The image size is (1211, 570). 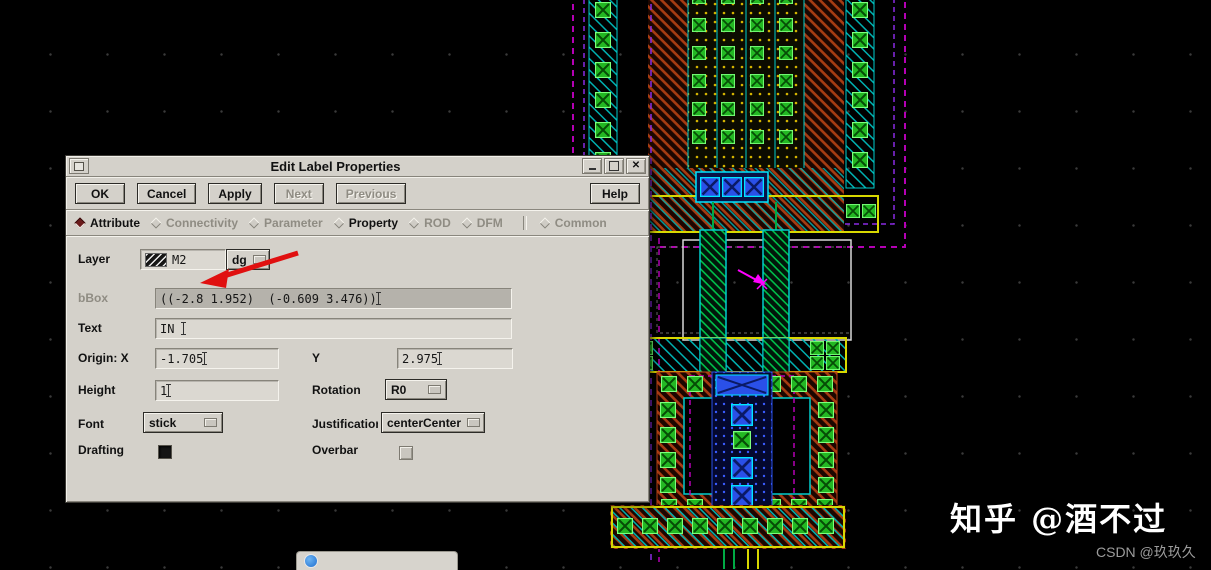 I want to click on window-menu-button, so click(x=79, y=166).